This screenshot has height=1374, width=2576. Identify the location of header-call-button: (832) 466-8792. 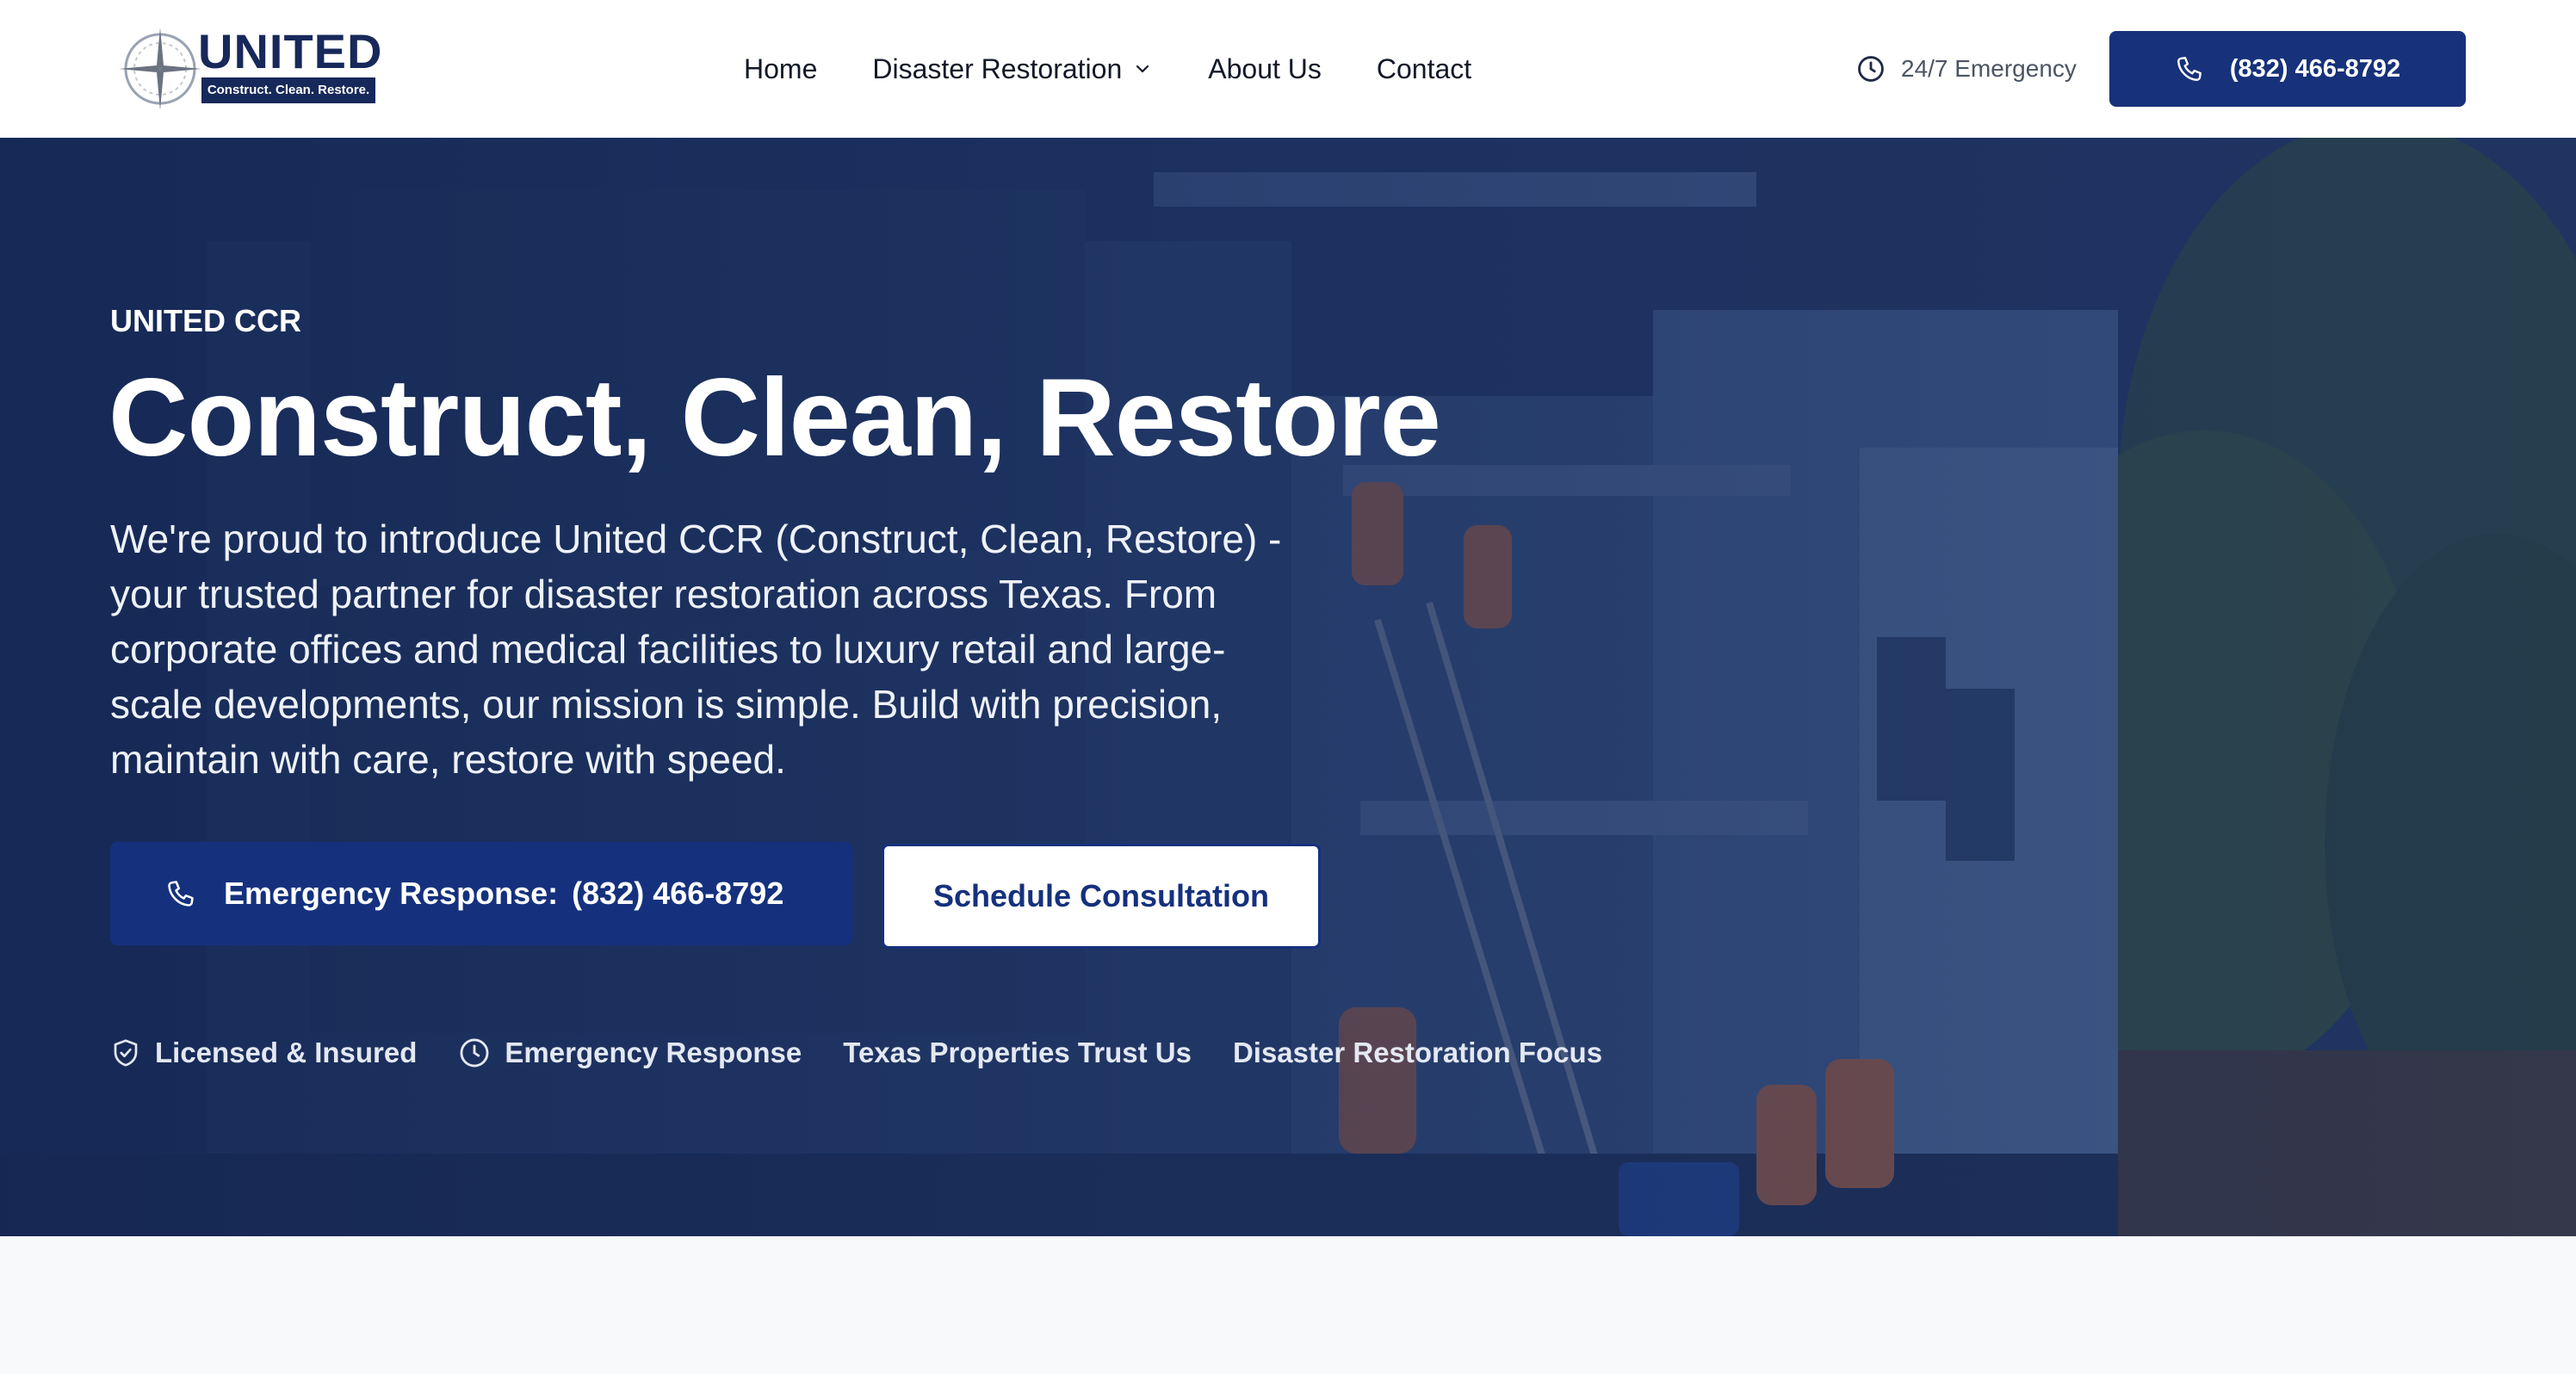
(2287, 69).